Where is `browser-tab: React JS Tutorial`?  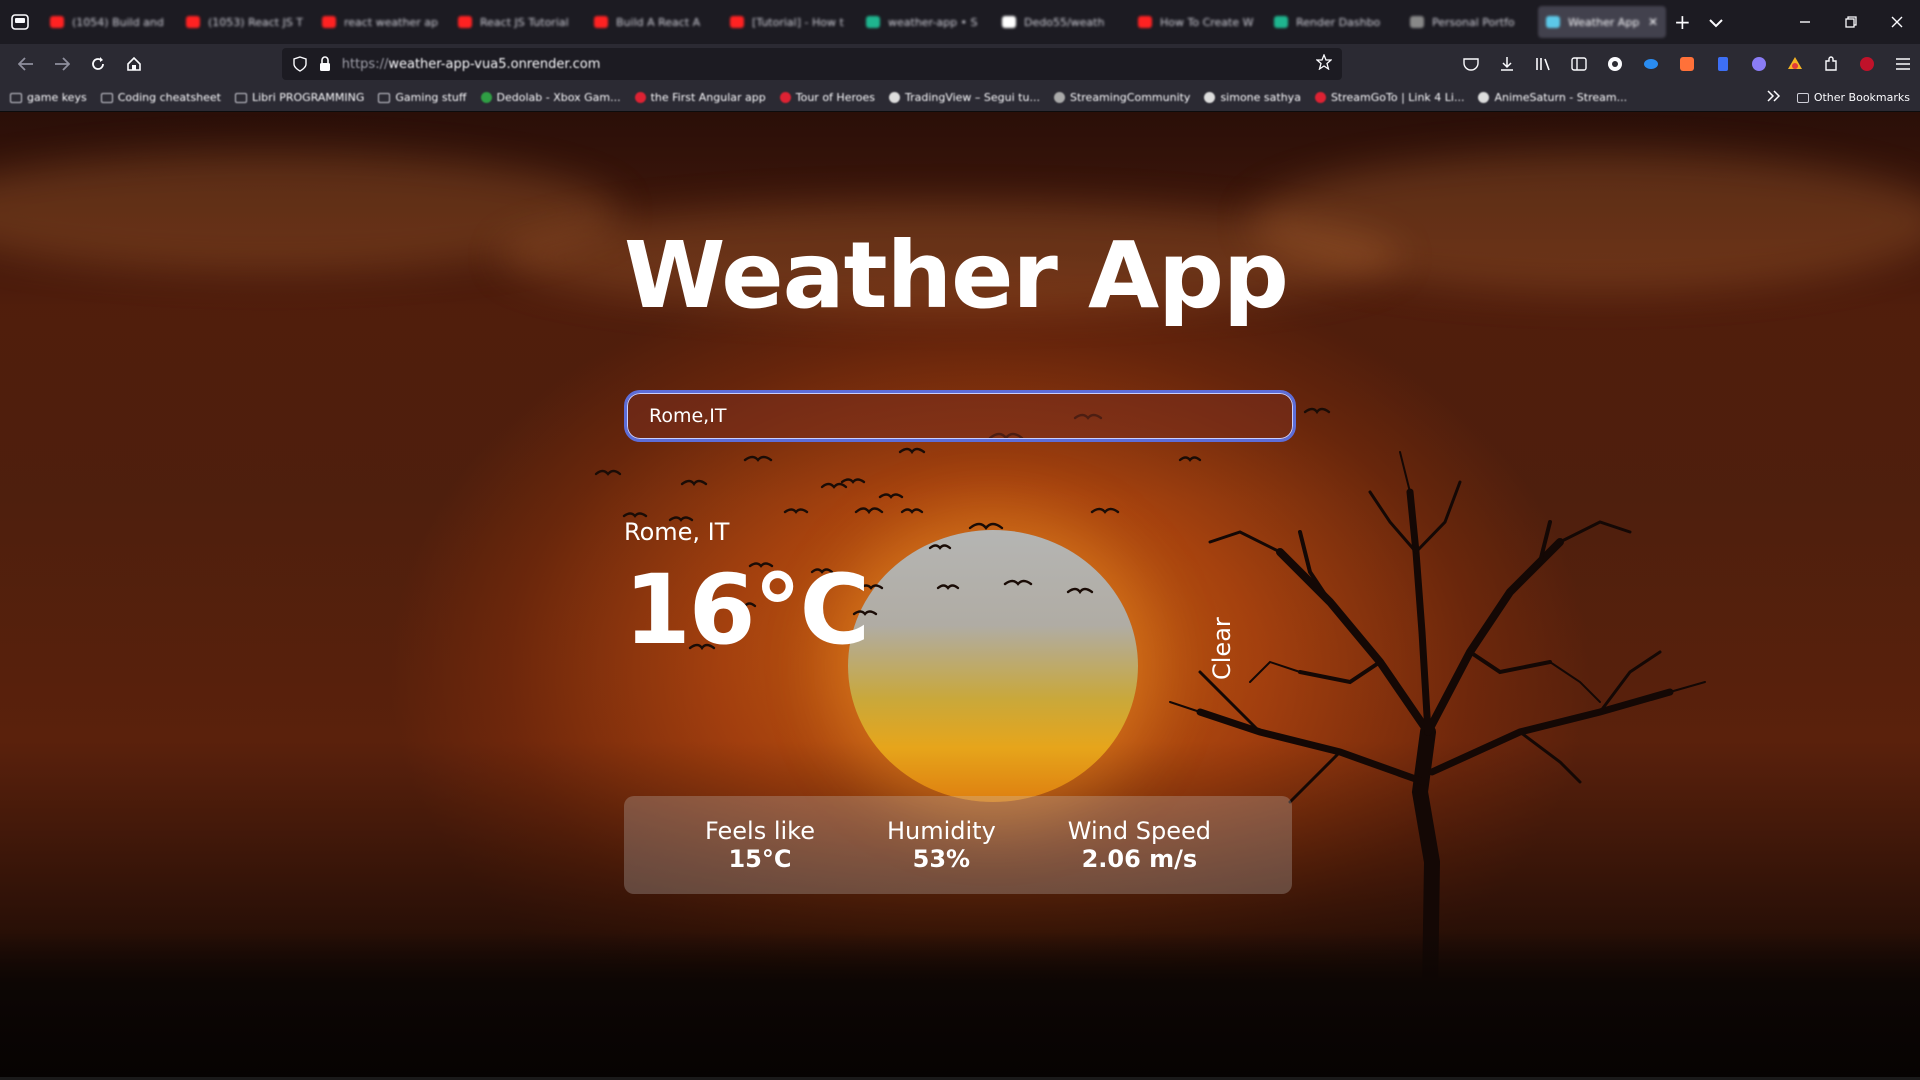 browser-tab: React JS Tutorial is located at coordinates (517, 22).